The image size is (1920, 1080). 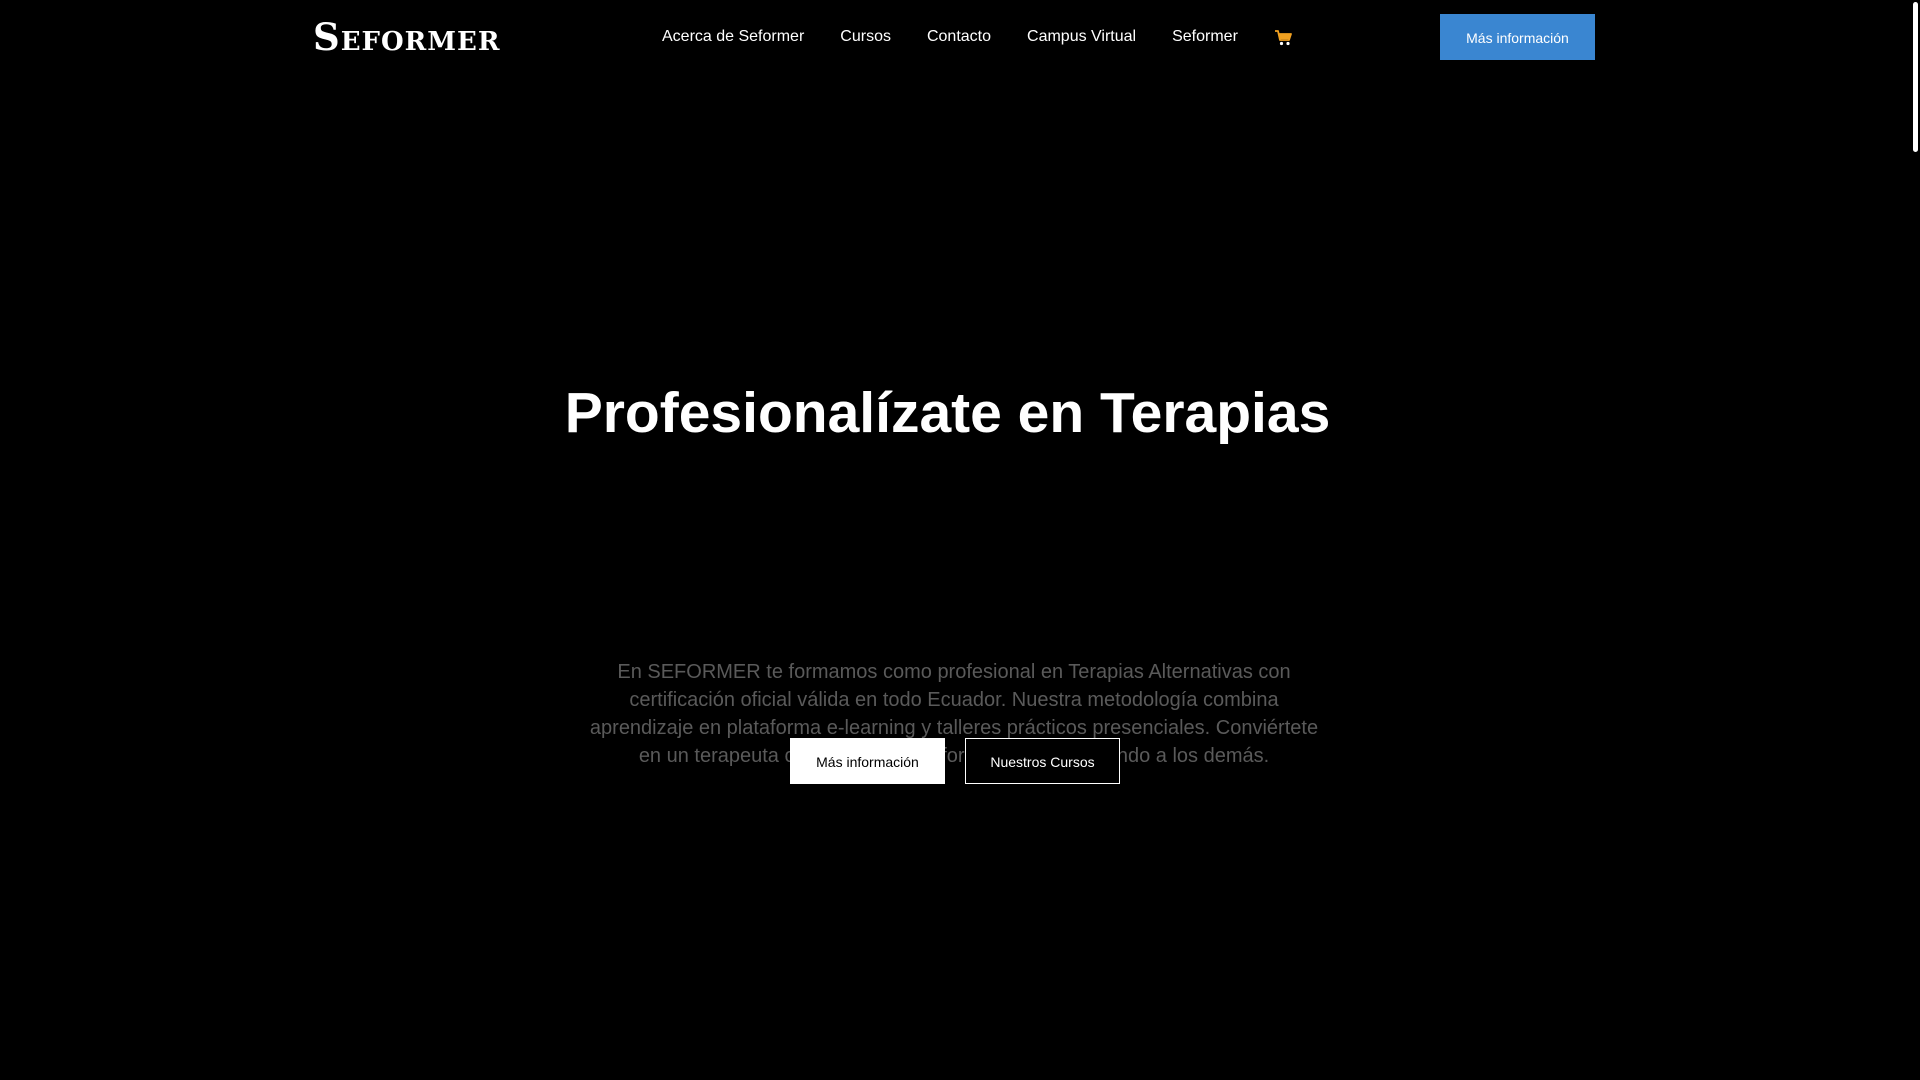 What do you see at coordinates (959, 37) in the screenshot?
I see `nav-item-contacto: Contacto` at bounding box center [959, 37].